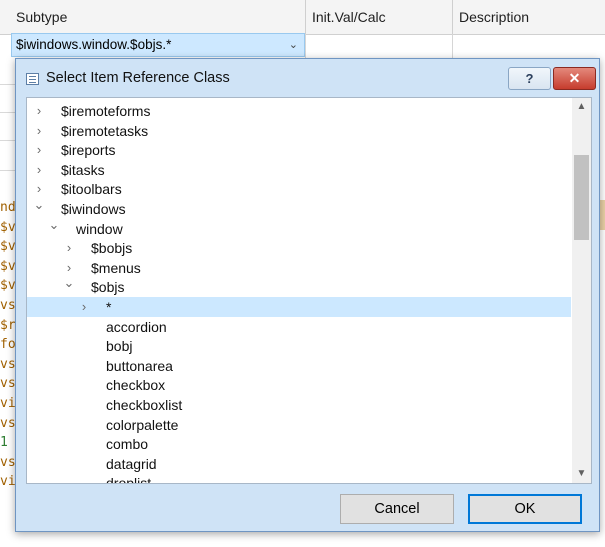 The width and height of the screenshot is (605, 547). Describe the element at coordinates (8, 207) in the screenshot. I see `code-line: nd` at that location.